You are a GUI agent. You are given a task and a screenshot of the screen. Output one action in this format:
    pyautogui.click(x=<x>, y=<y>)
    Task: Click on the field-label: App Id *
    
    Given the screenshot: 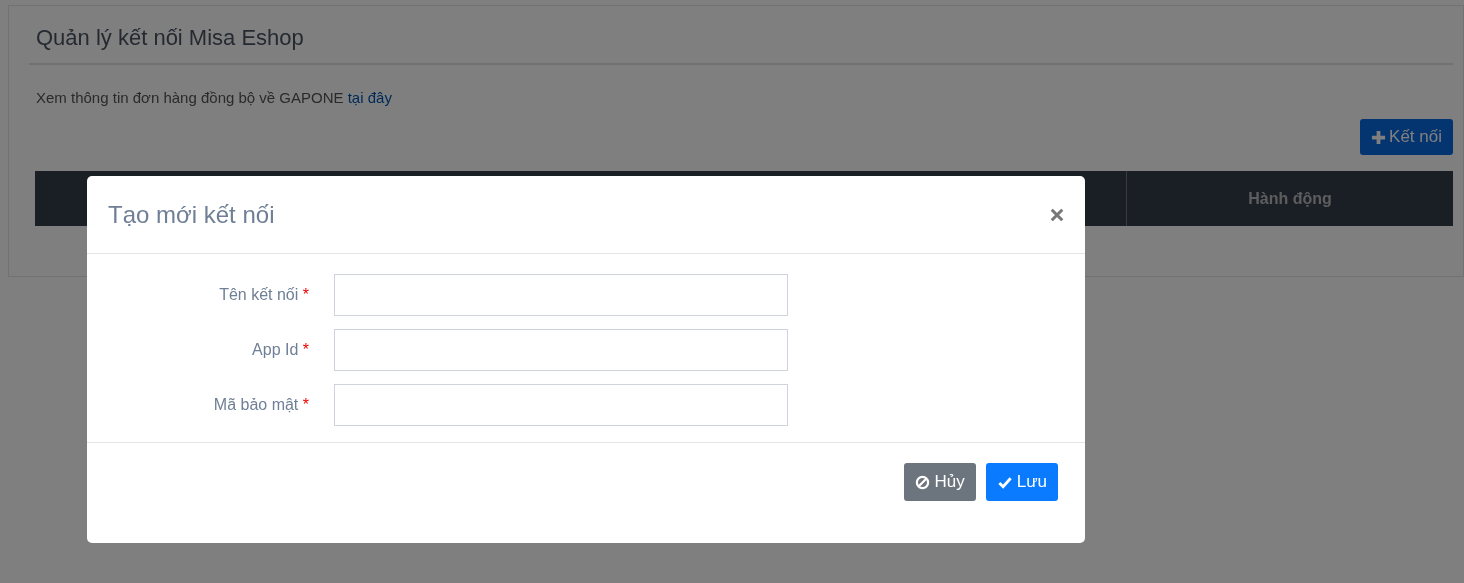 What is the action you would take?
    pyautogui.click(x=280, y=350)
    